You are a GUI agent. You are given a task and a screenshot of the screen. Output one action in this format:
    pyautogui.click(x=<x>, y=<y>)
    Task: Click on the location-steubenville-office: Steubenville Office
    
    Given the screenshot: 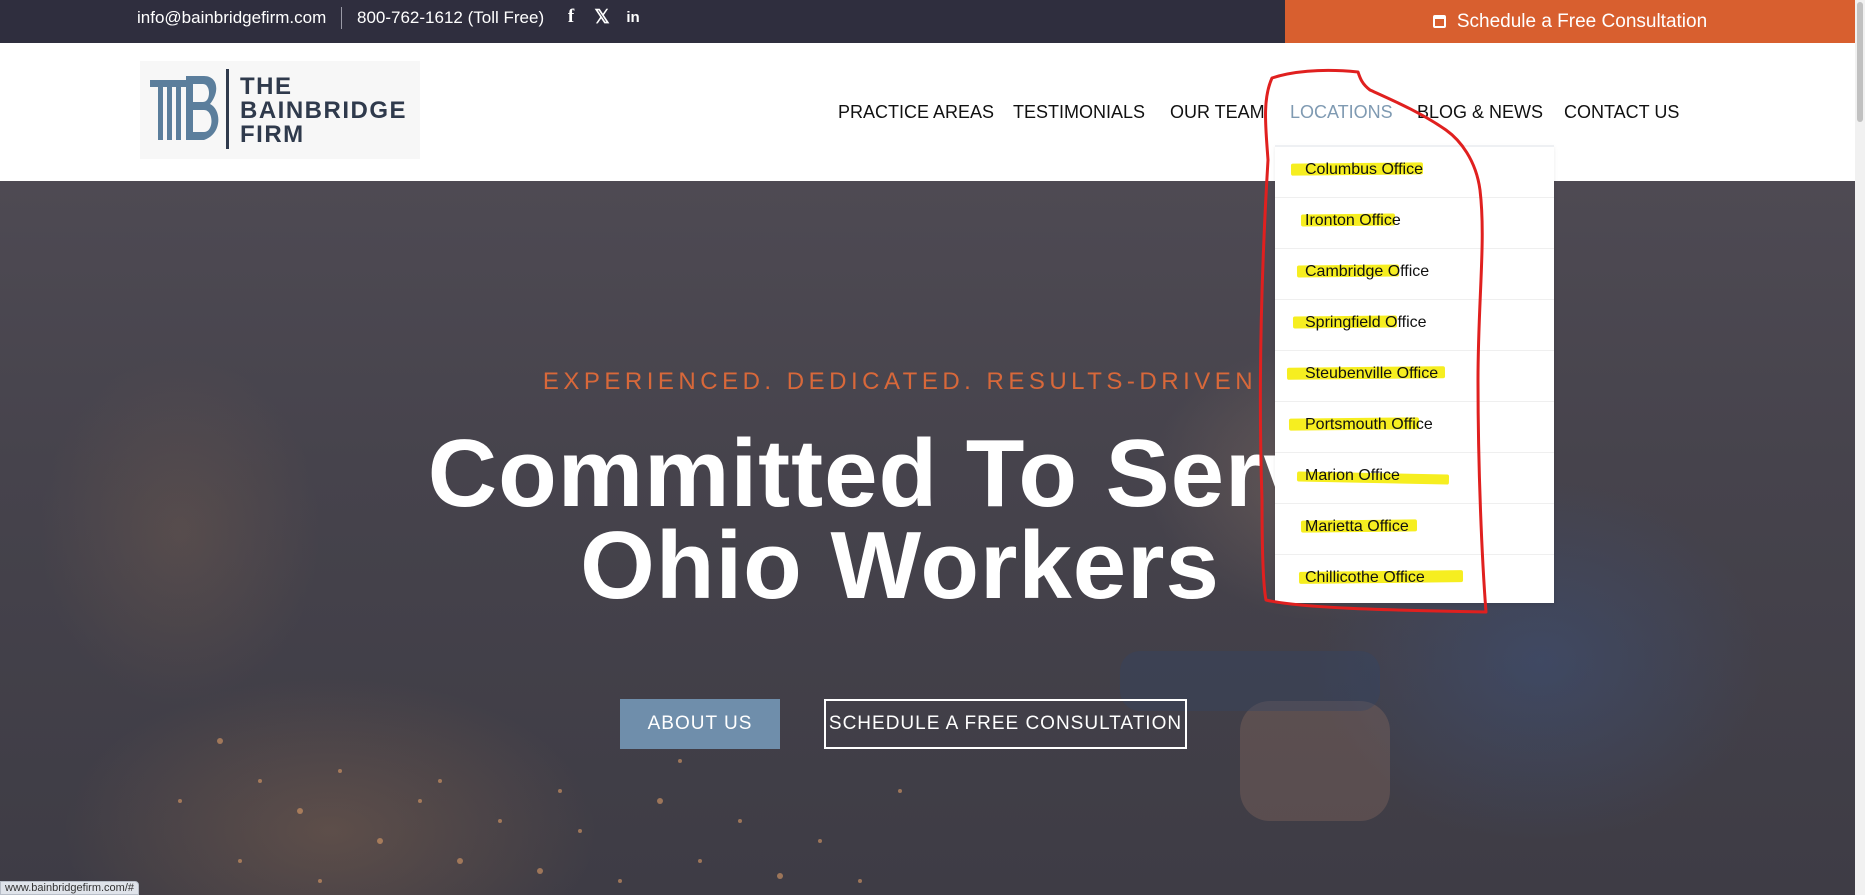 What is the action you would take?
    pyautogui.click(x=1414, y=376)
    